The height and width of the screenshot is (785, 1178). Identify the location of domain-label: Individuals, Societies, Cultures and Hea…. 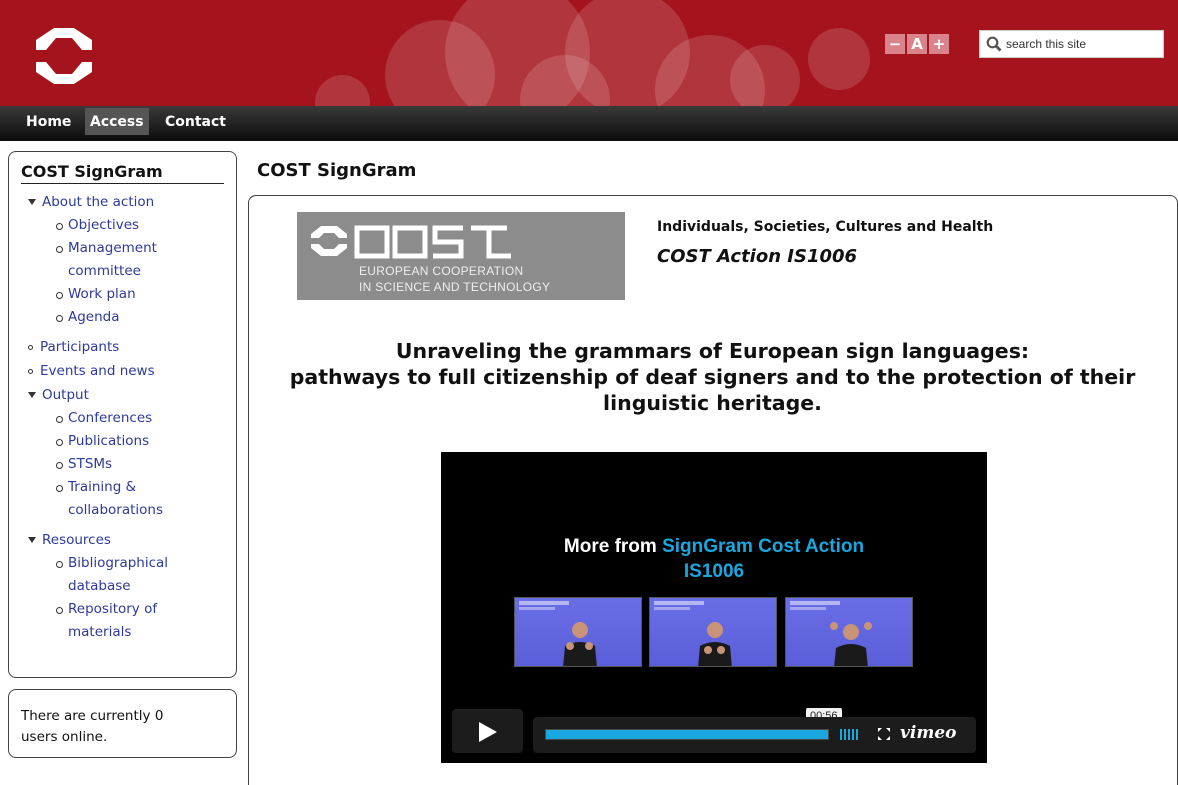
(825, 227).